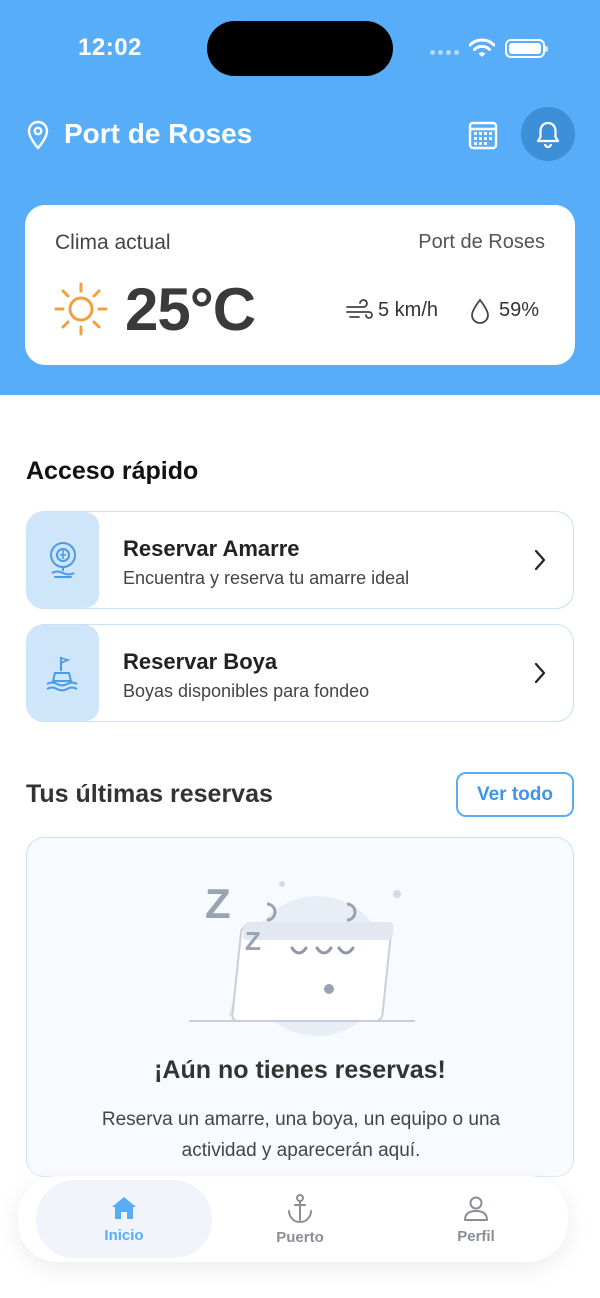  What do you see at coordinates (81, 309) in the screenshot?
I see `sun-icon` at bounding box center [81, 309].